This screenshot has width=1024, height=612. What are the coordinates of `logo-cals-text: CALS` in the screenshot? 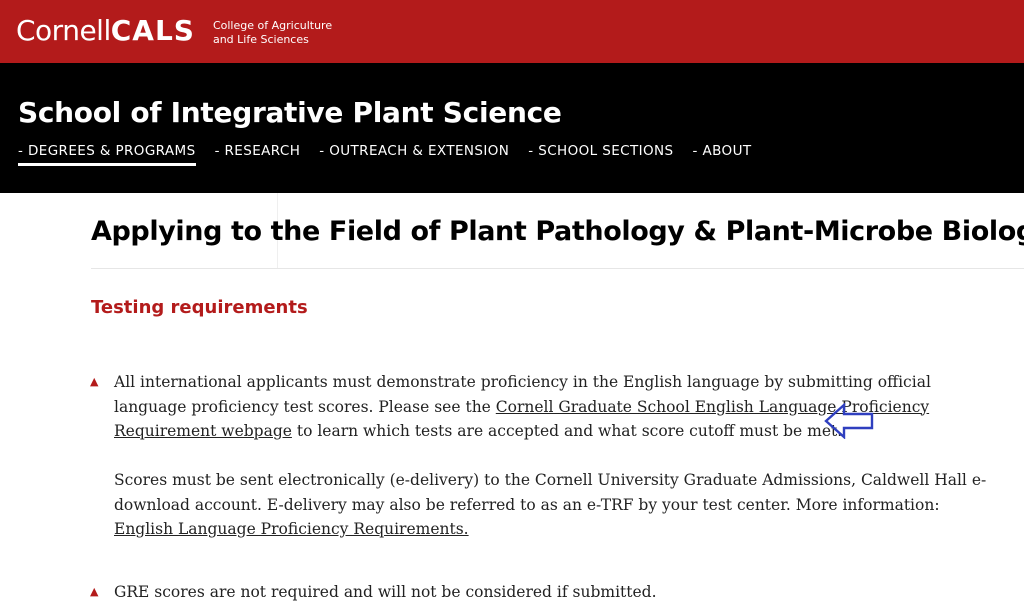 It's located at (152, 30).